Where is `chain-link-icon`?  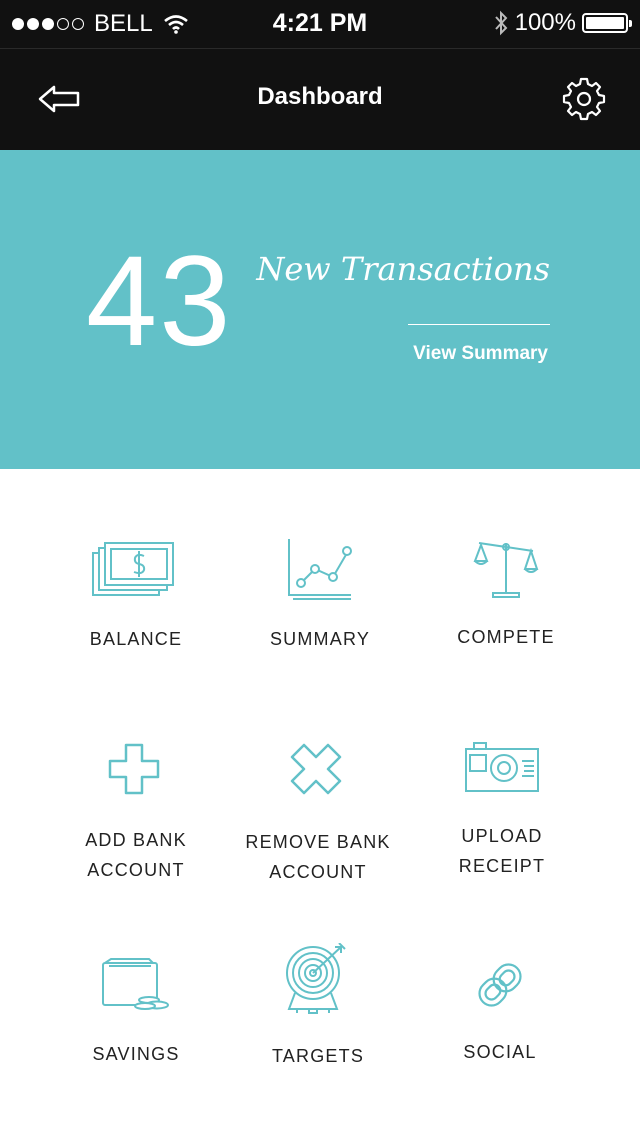
chain-link-icon is located at coordinates (500, 985).